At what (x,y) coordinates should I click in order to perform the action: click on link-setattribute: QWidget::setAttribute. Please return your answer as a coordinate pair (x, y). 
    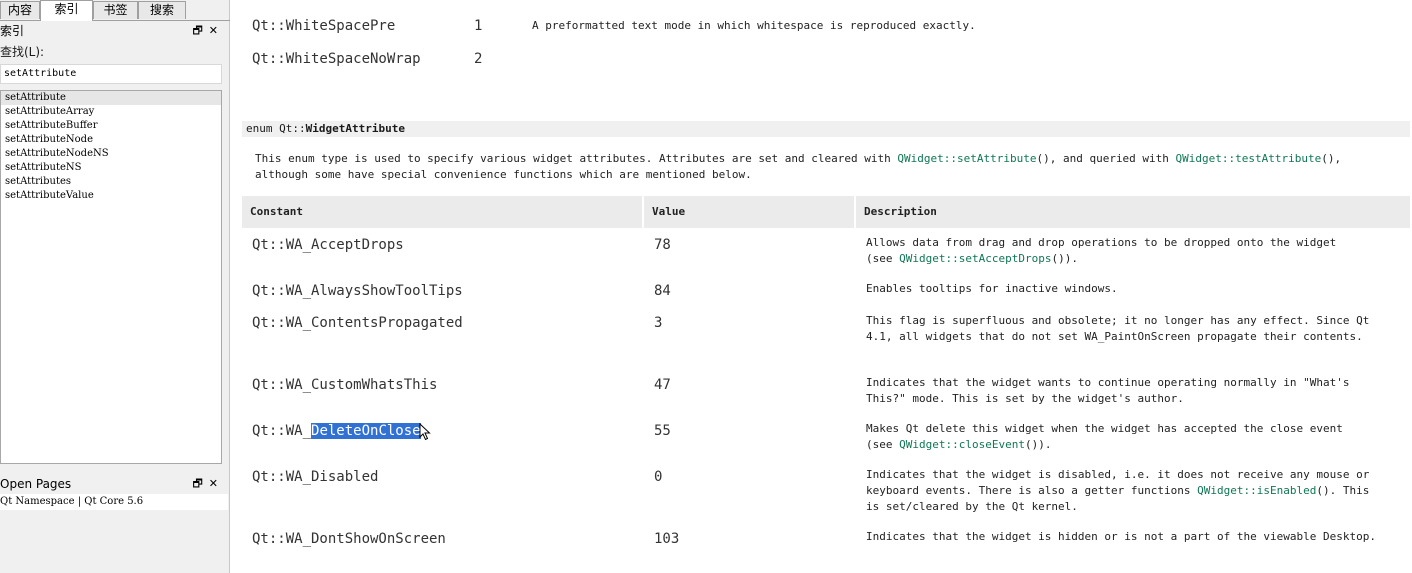
    Looking at the image, I should click on (966, 158).